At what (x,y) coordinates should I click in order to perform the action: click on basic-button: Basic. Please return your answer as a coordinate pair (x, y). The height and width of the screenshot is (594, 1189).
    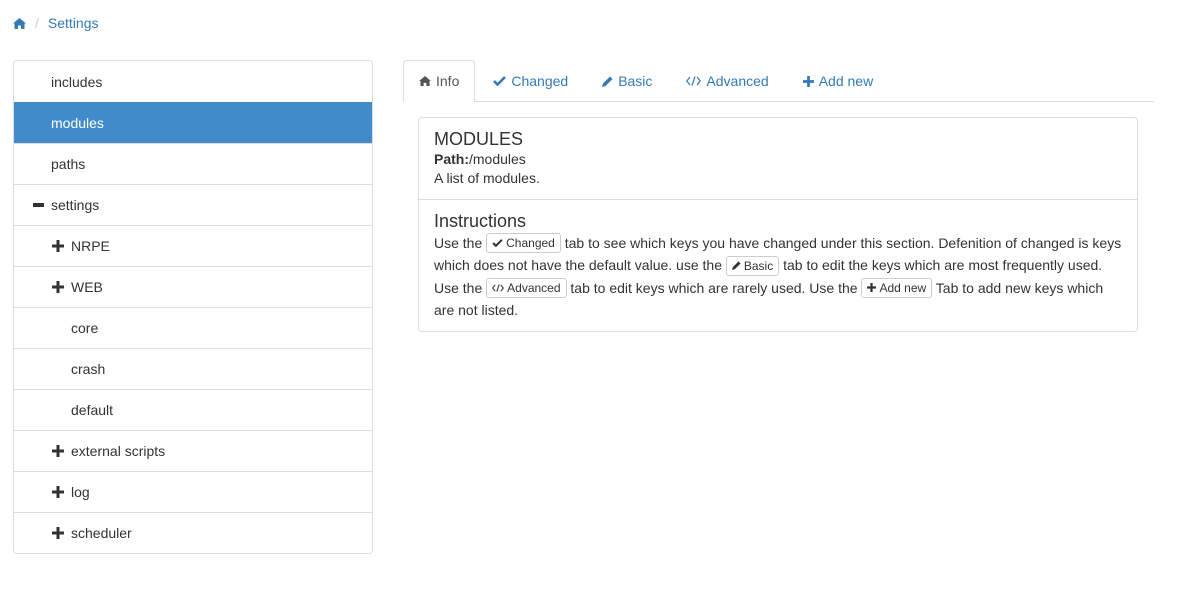
    Looking at the image, I should click on (752, 265).